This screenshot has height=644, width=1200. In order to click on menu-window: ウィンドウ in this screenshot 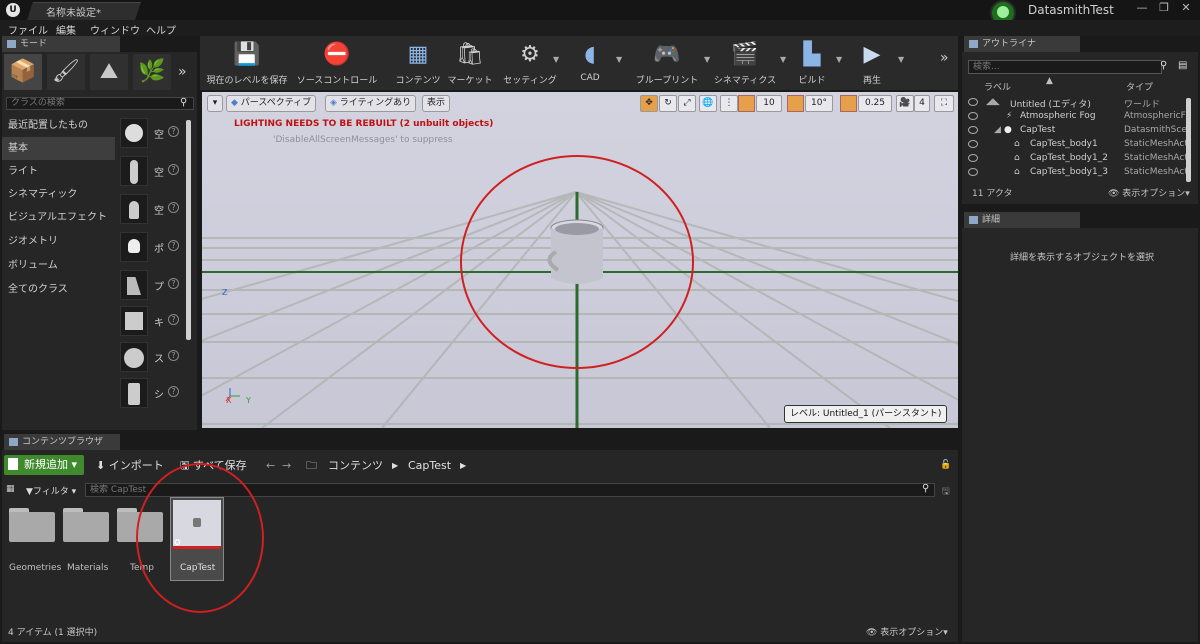, I will do `click(115, 29)`.